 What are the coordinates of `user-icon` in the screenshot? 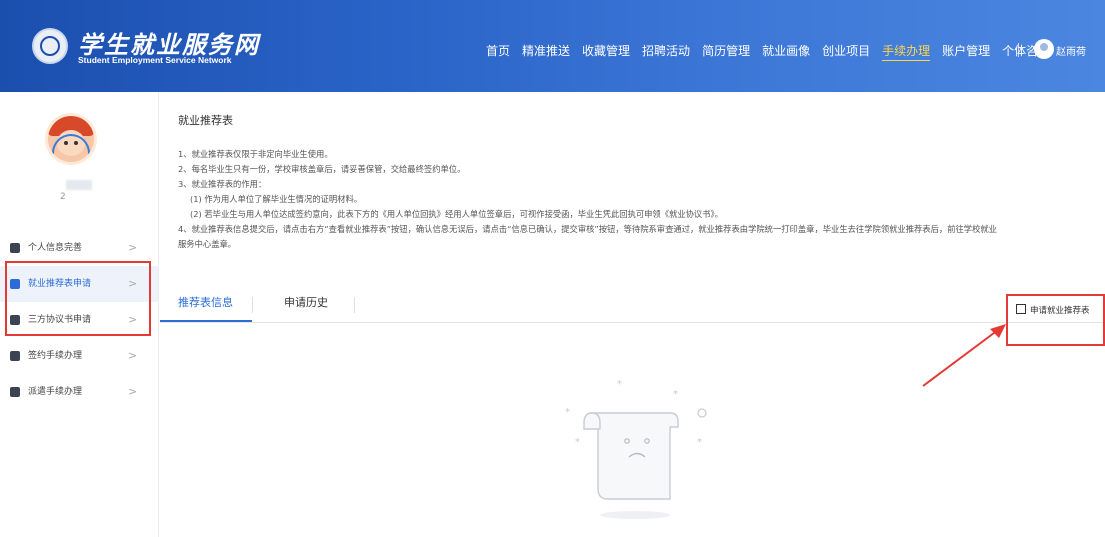 It's located at (15, 248).